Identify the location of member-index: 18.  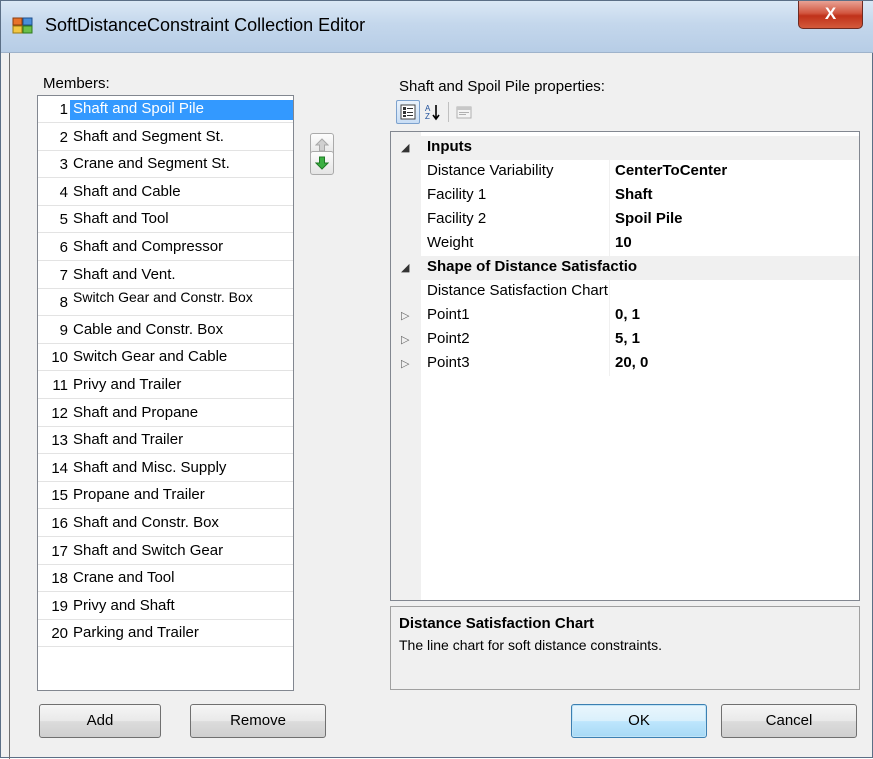
(59, 578).